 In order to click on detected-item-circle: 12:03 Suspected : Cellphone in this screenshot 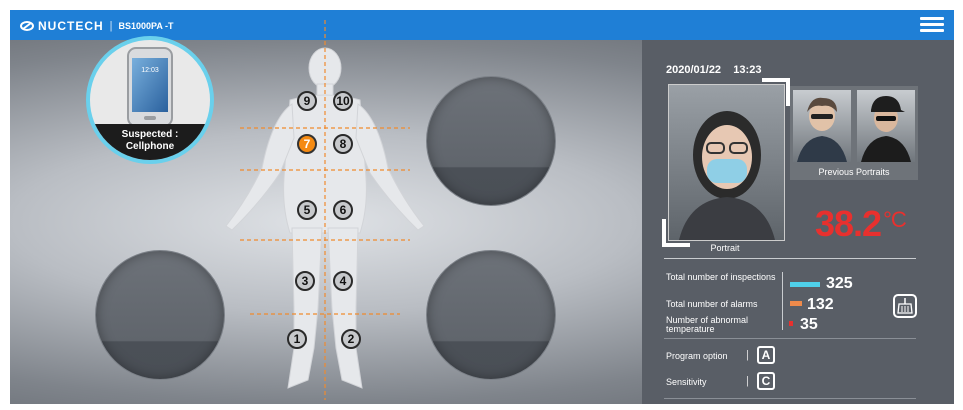, I will do `click(150, 100)`.